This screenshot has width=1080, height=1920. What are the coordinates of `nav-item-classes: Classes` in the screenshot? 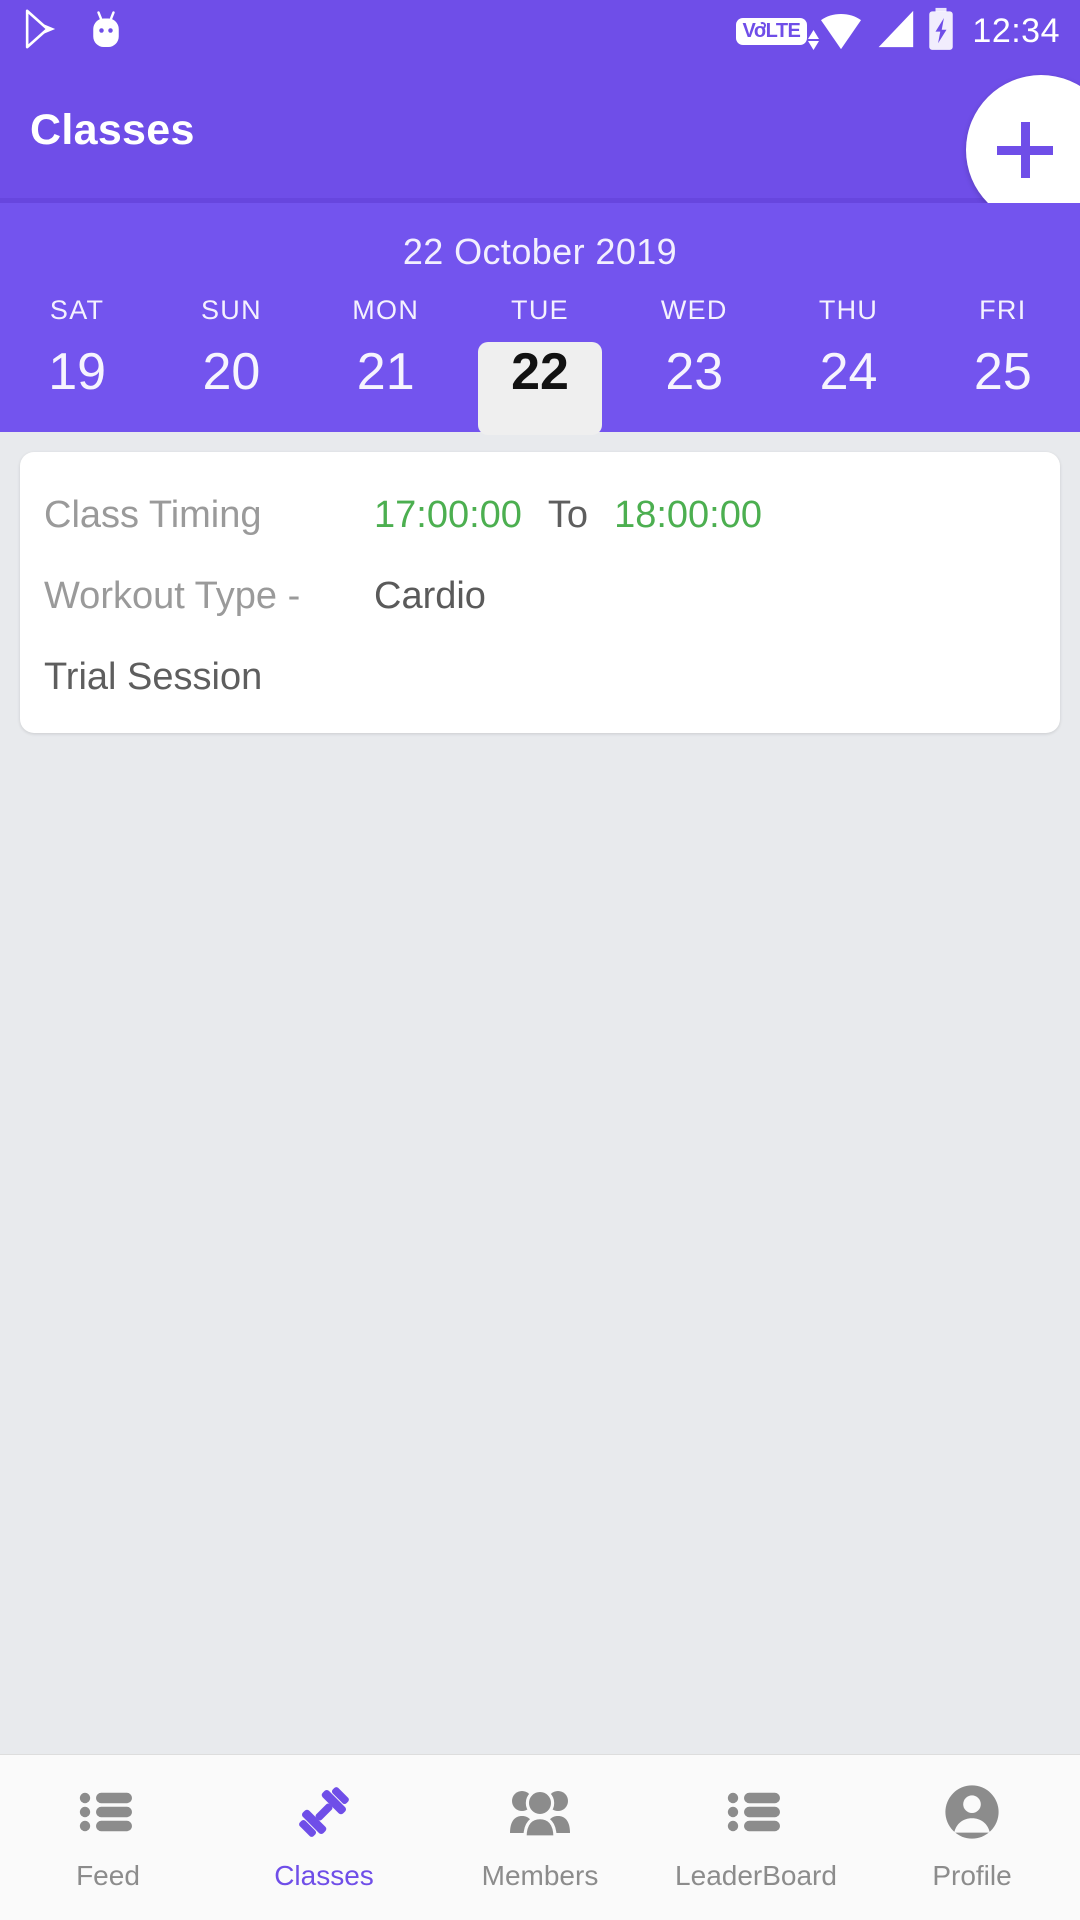 It's located at (324, 1836).